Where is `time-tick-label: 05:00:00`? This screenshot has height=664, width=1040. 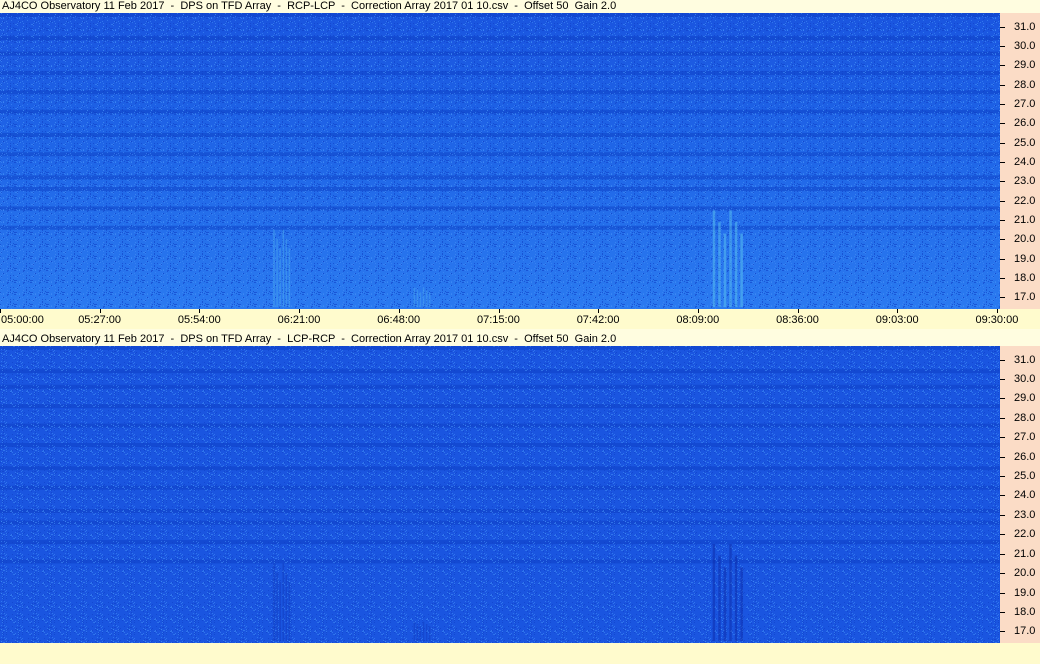
time-tick-label: 05:00:00 is located at coordinates (22, 320).